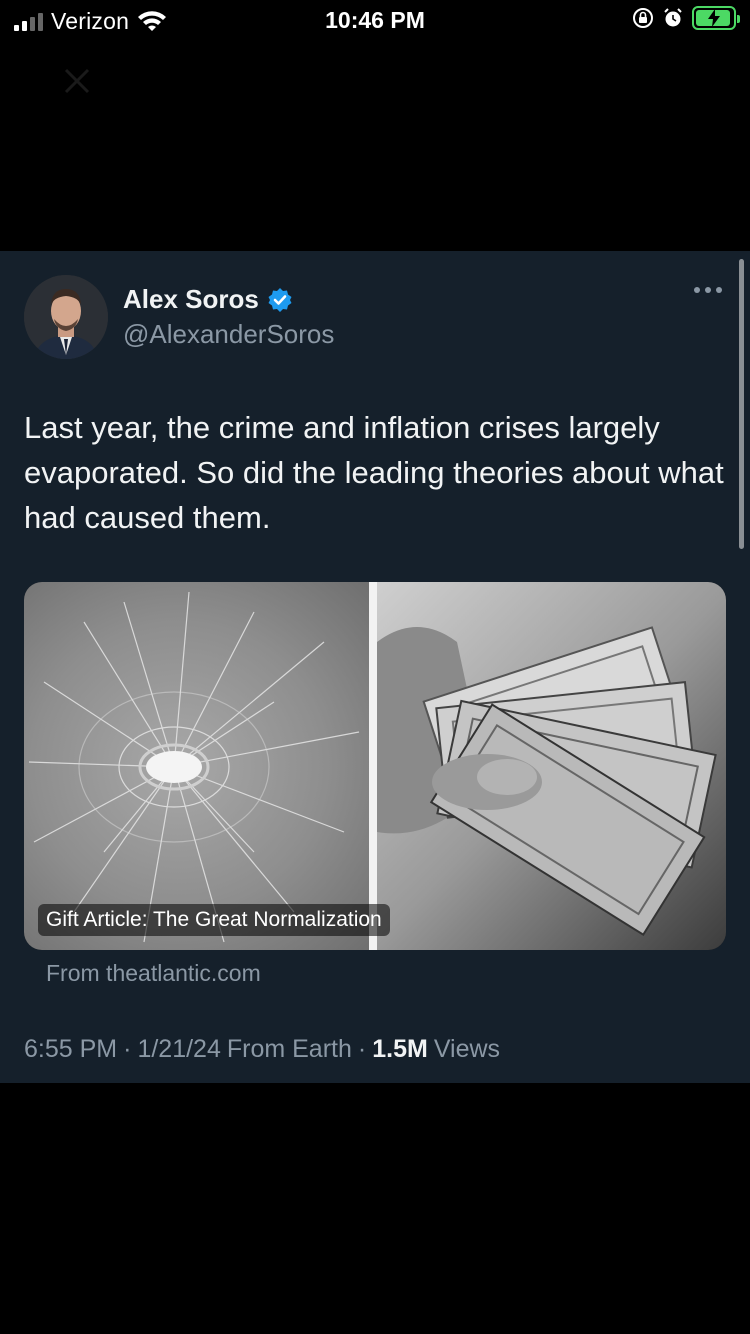 This screenshot has height=1334, width=750. I want to click on verified-badge-icon, so click(280, 299).